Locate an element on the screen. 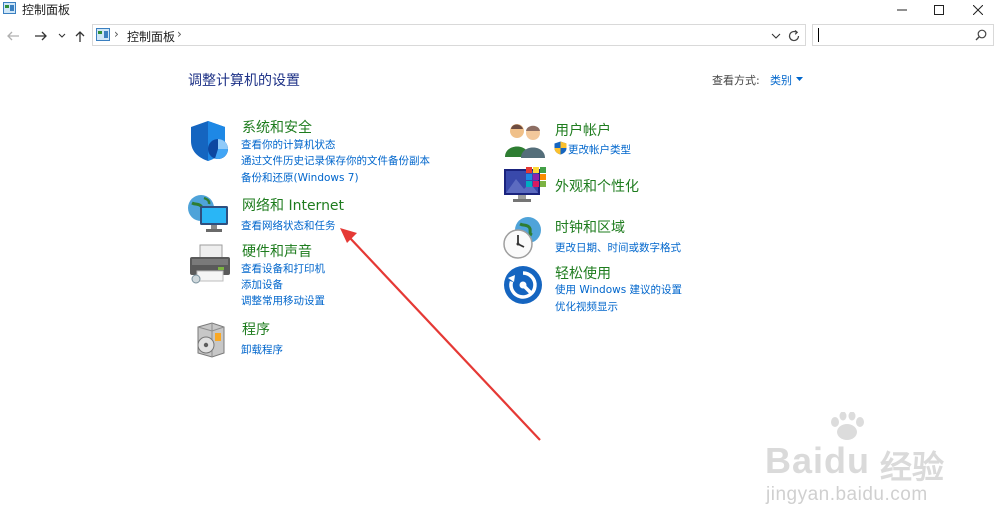 Image resolution: width=1000 pixels, height=523 pixels. watermark-brand-cn: 经验 is located at coordinates (912, 467).